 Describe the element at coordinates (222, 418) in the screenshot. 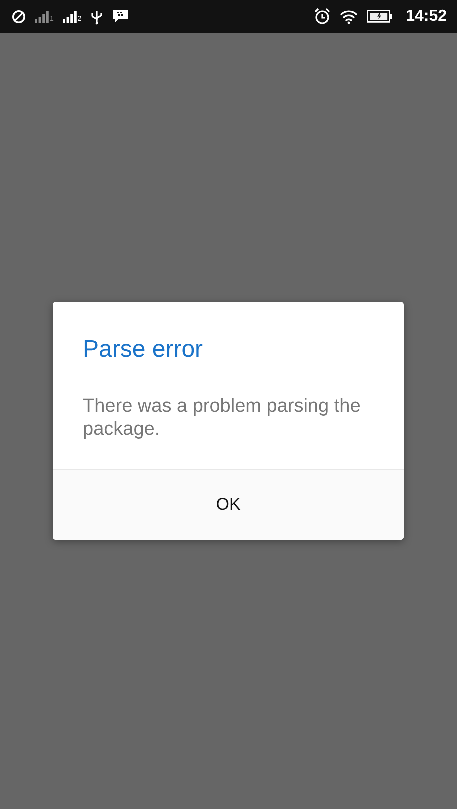

I see `dialog-message: There was a problem parsing the package.` at that location.